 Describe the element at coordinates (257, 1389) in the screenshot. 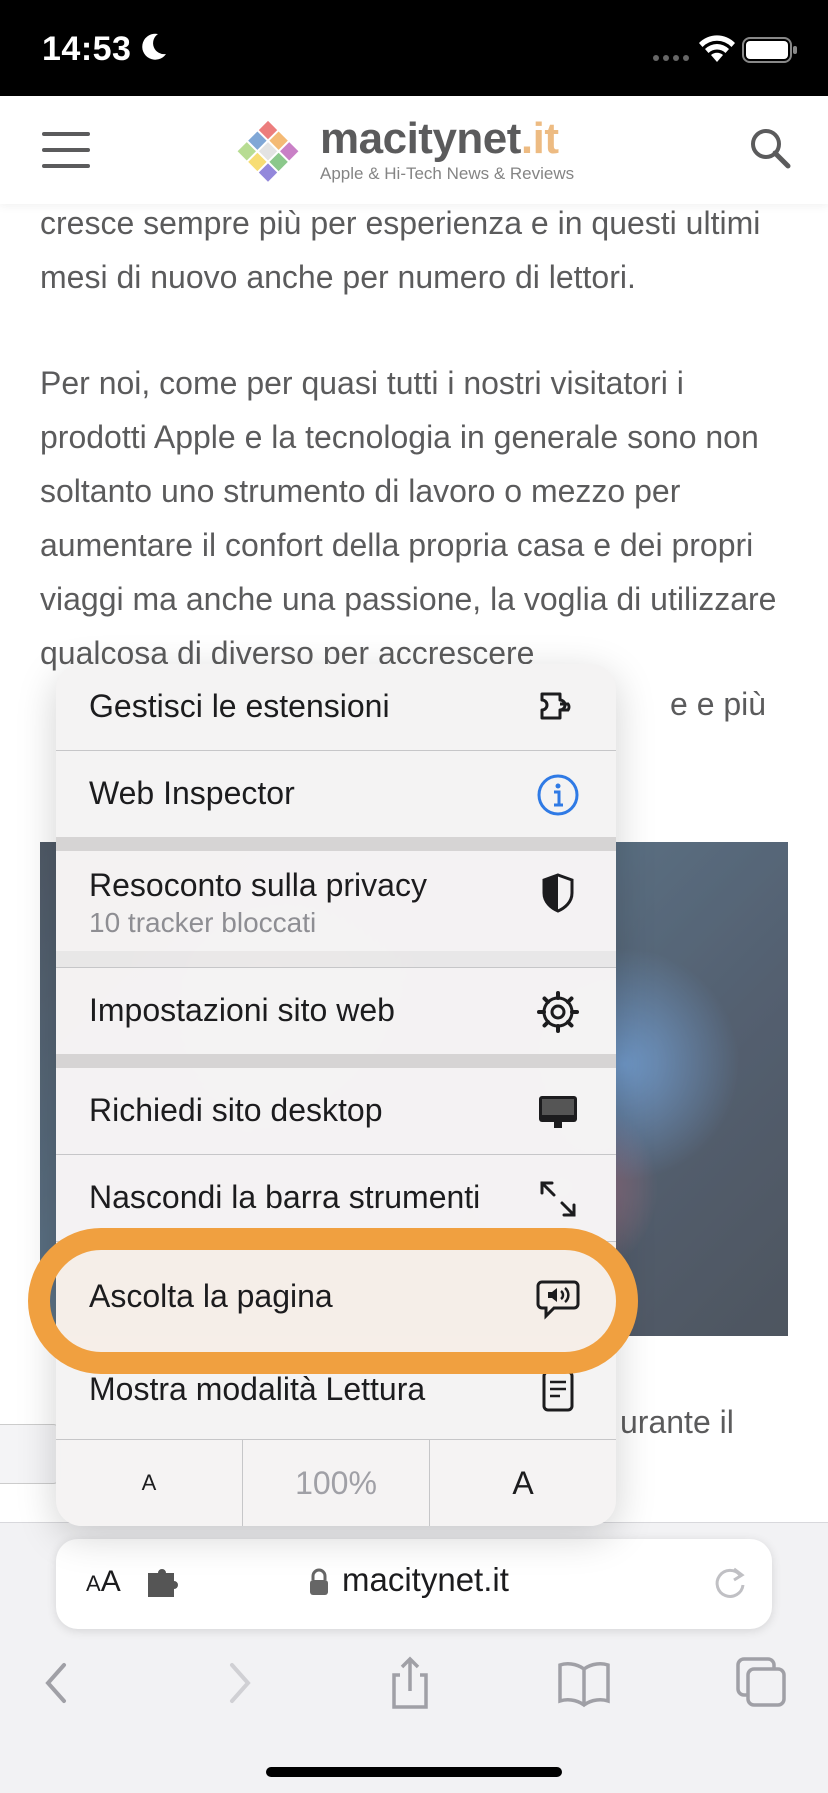

I see `menu-item-label: Mostra modalità Lettura` at that location.